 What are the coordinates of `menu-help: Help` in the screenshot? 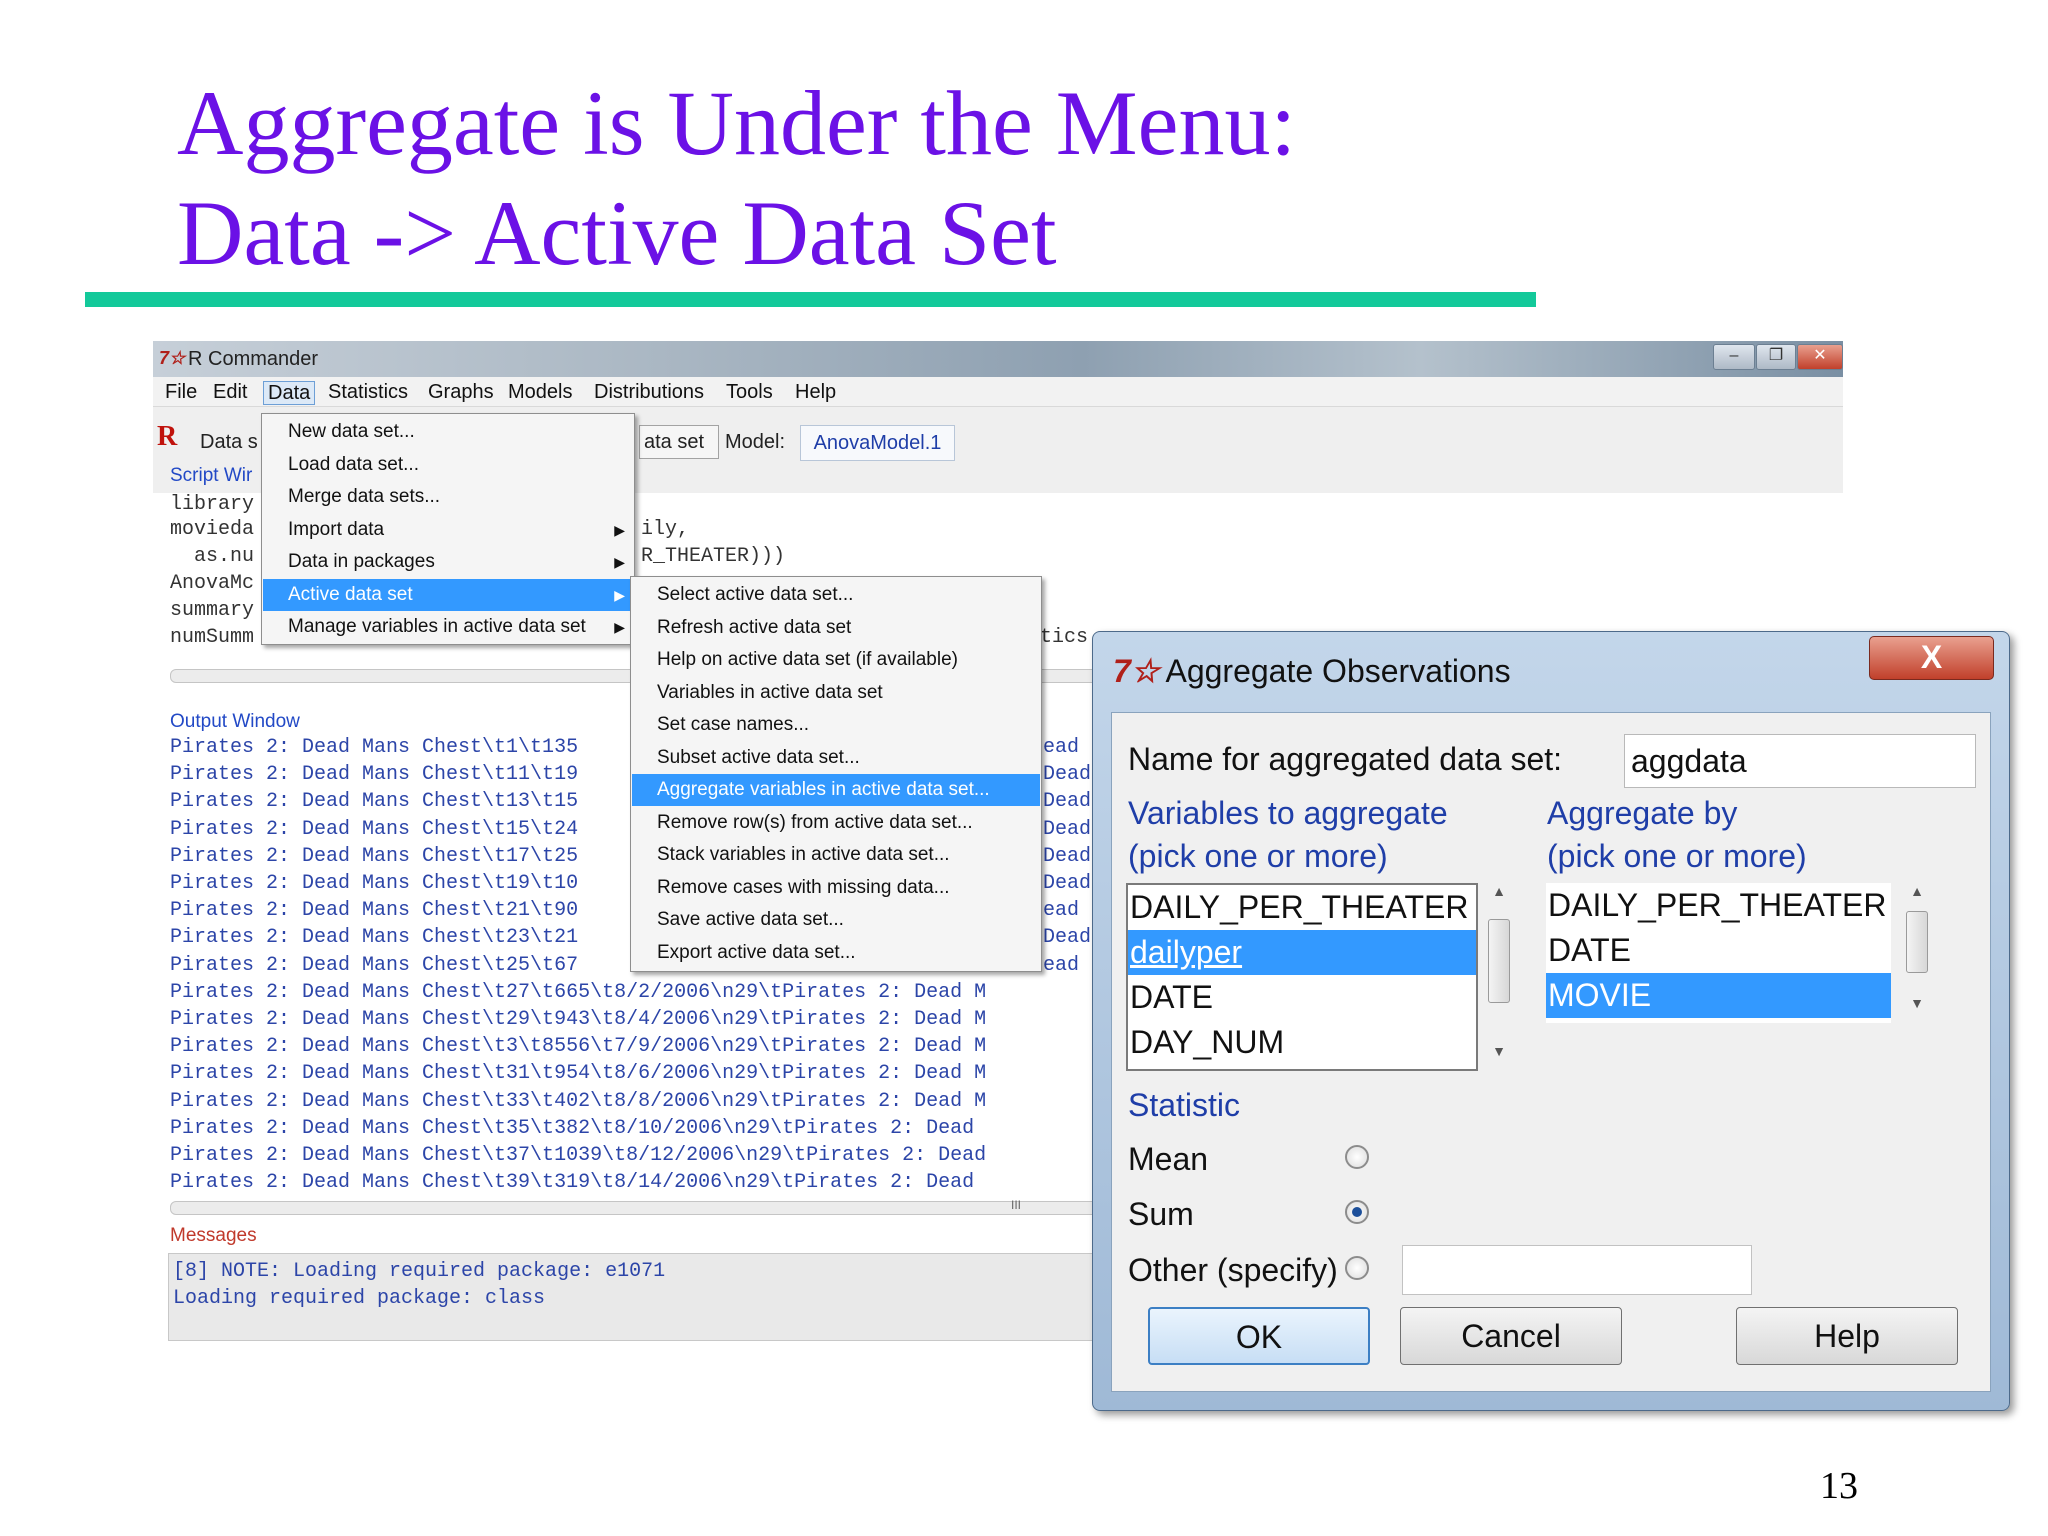 It's located at (815, 393).